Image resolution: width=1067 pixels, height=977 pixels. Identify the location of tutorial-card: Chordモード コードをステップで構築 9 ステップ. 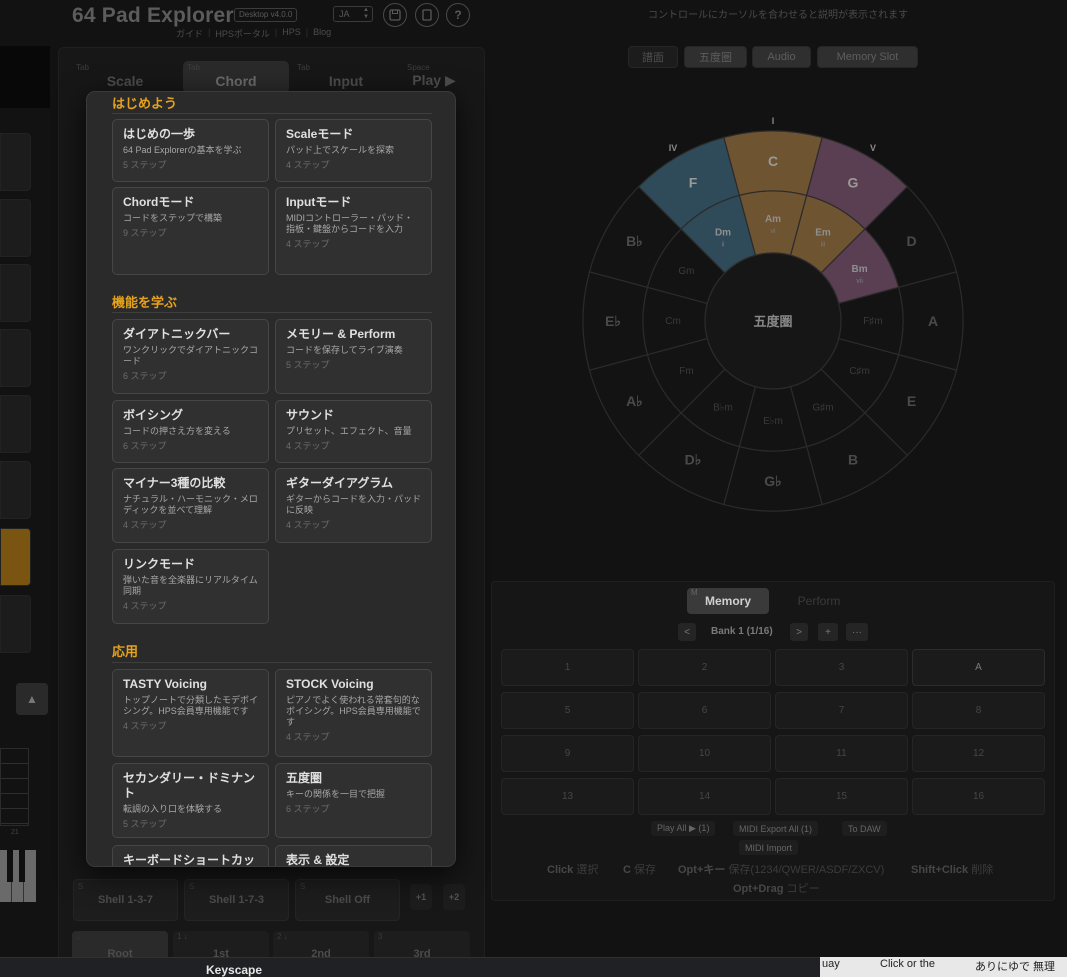
(190, 231).